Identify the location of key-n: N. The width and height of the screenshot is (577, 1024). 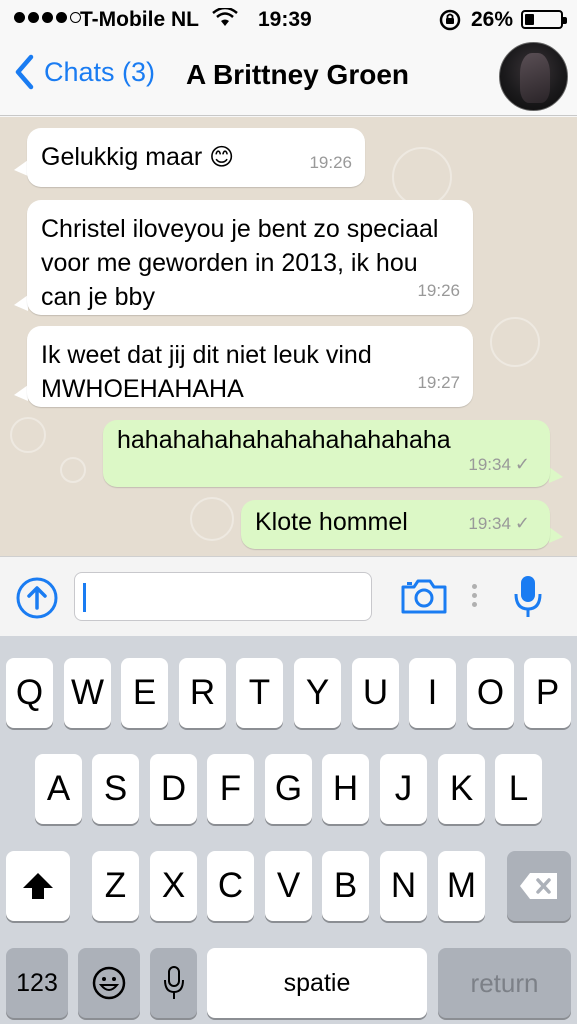
(403, 886).